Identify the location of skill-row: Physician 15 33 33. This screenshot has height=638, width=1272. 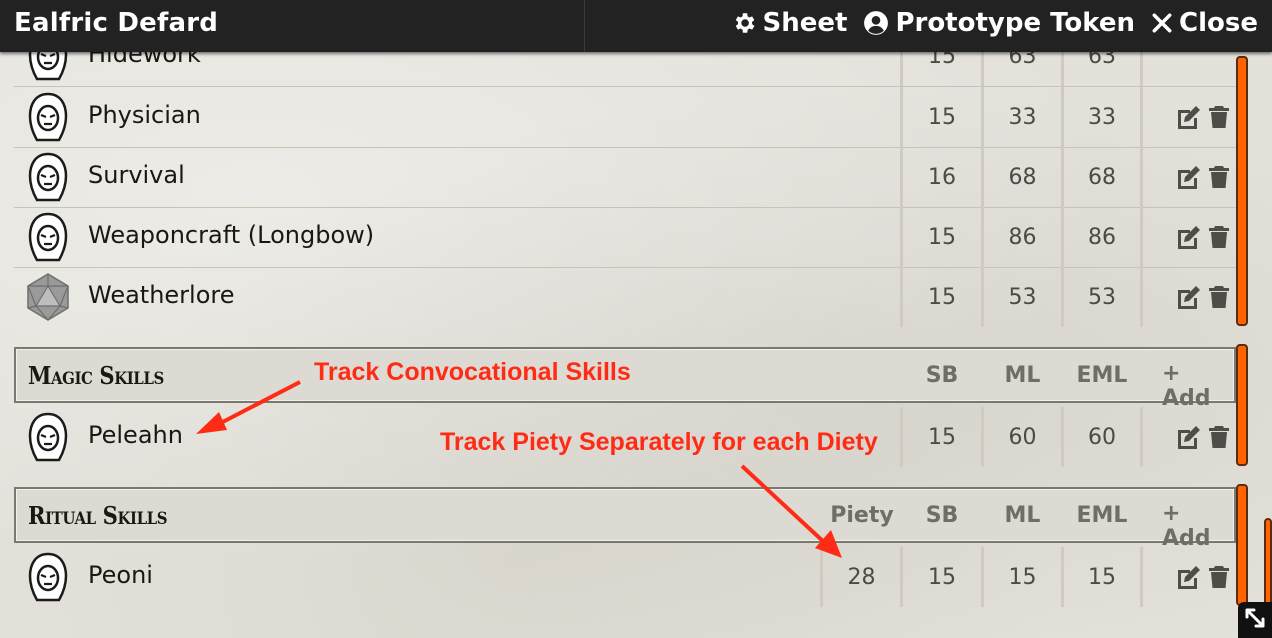
(625, 117).